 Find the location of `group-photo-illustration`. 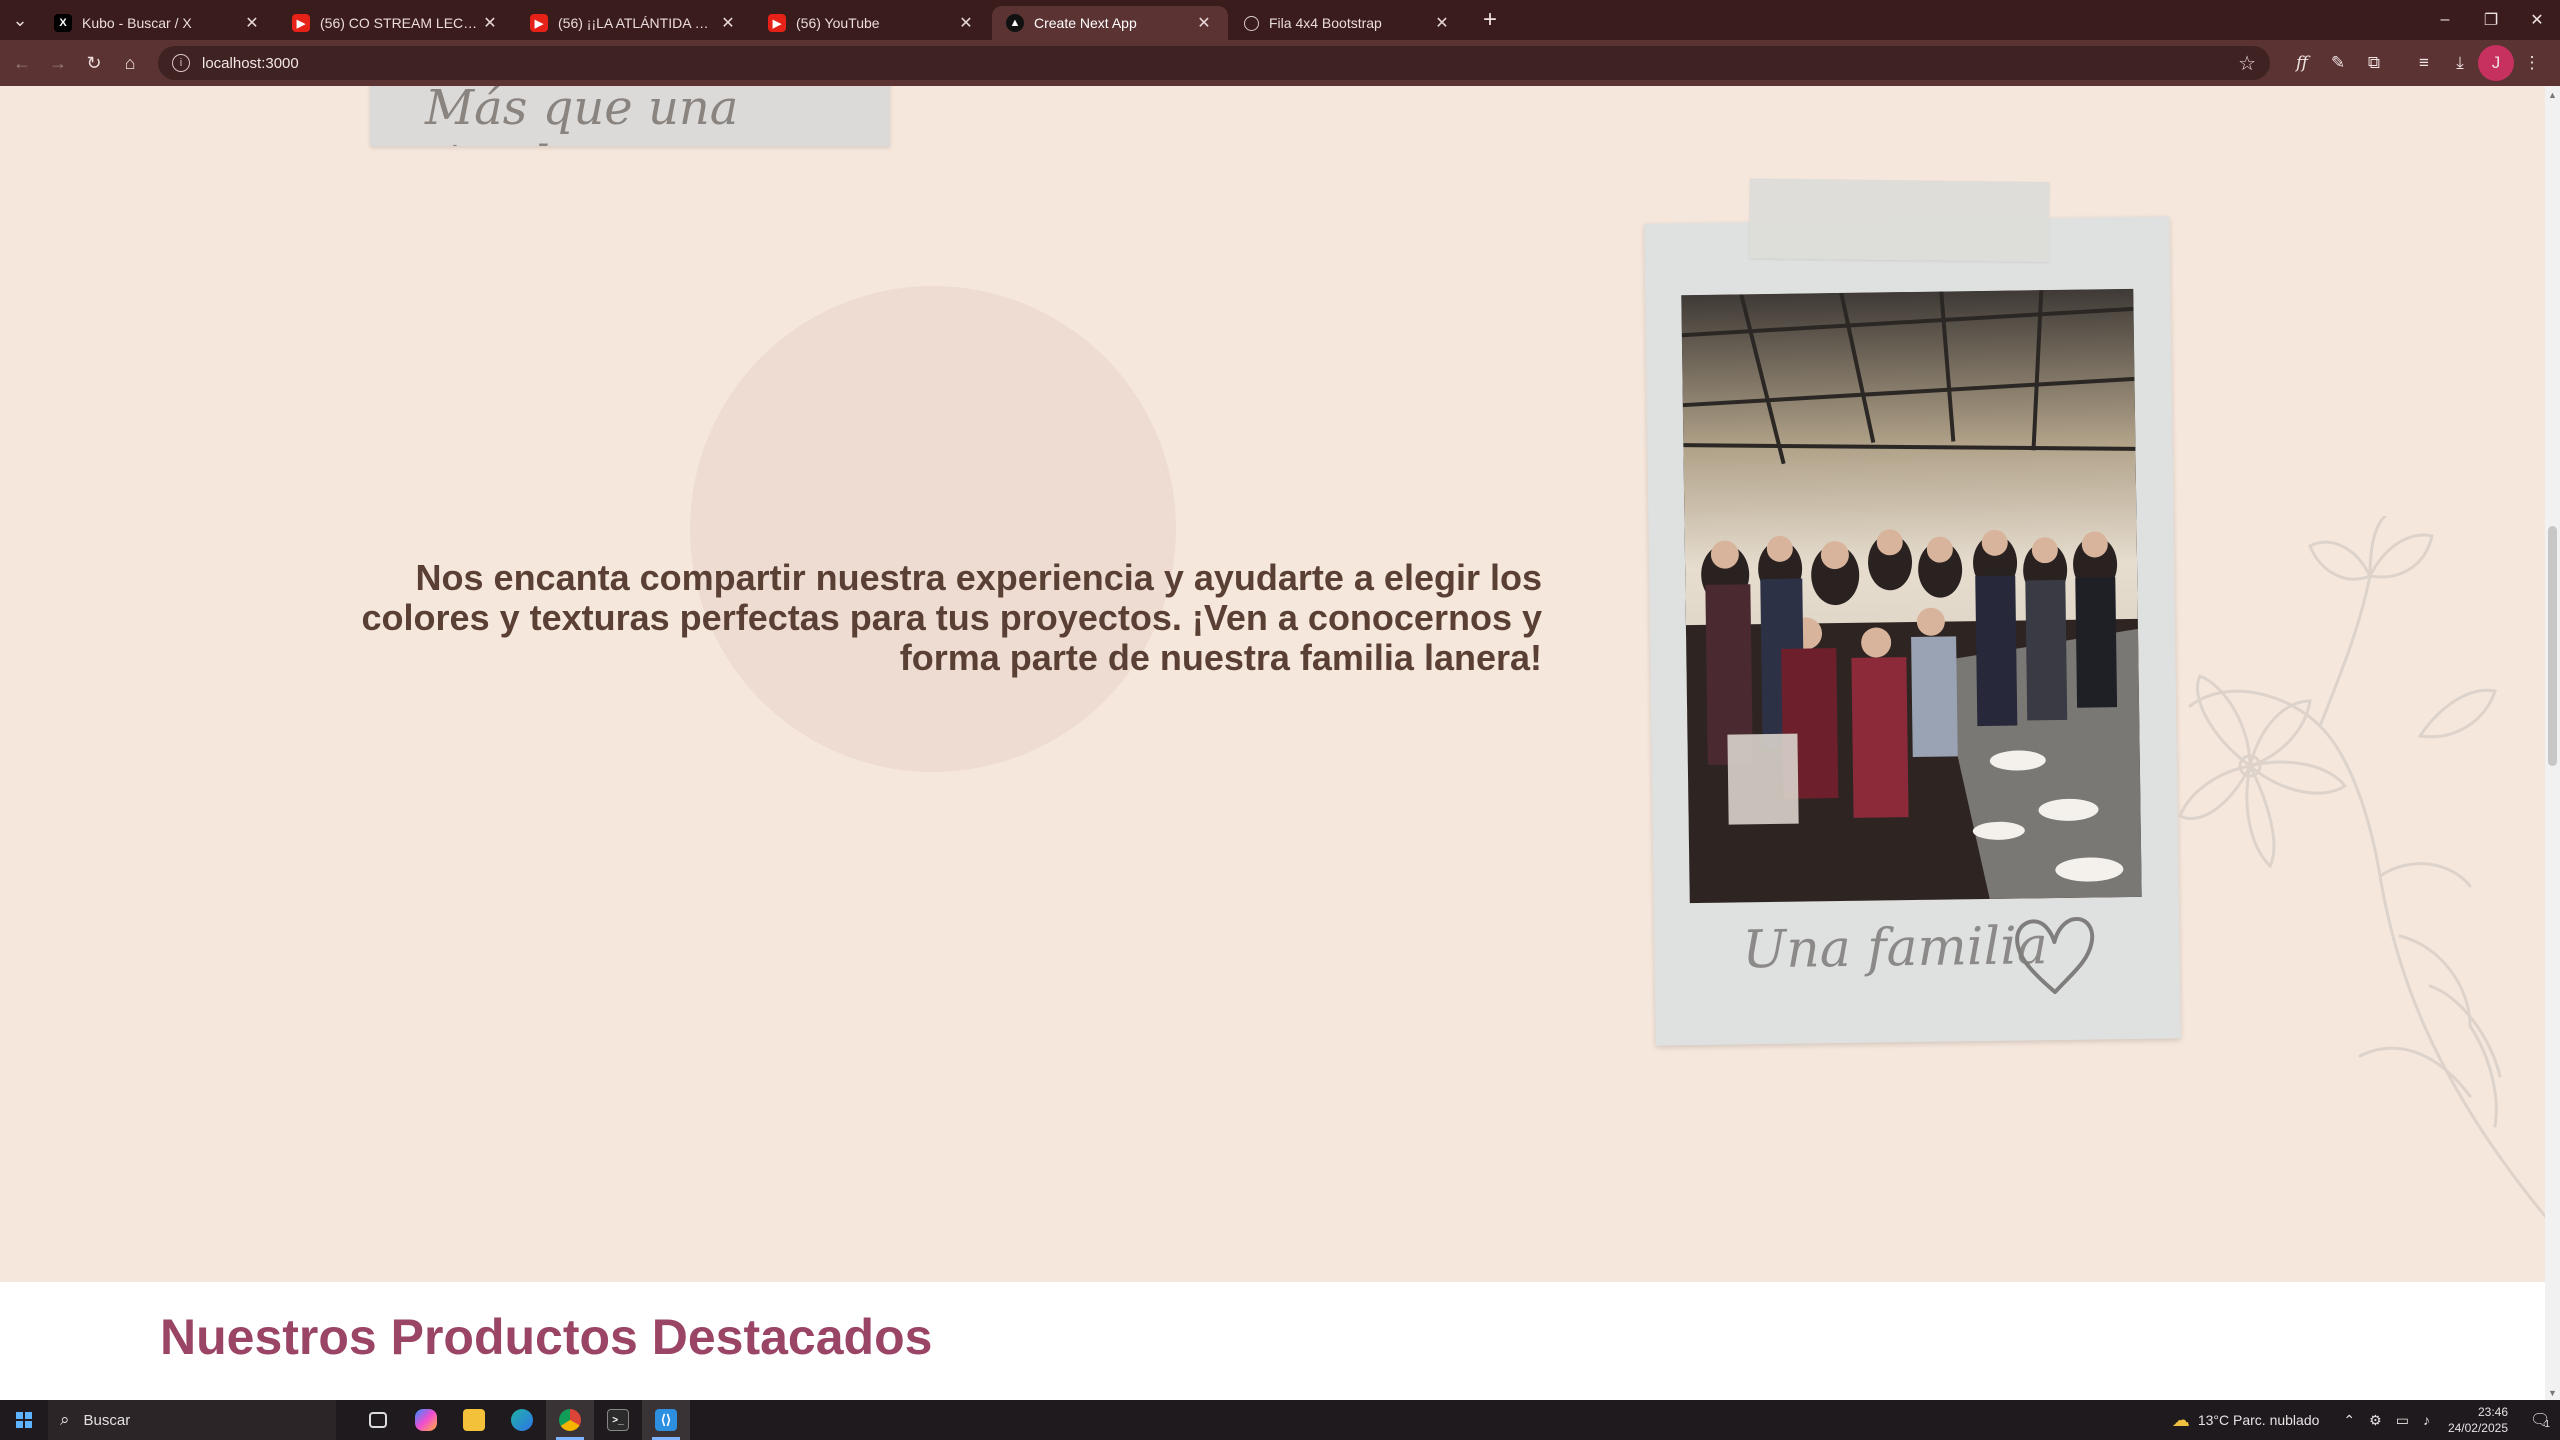

group-photo-illustration is located at coordinates (1911, 596).